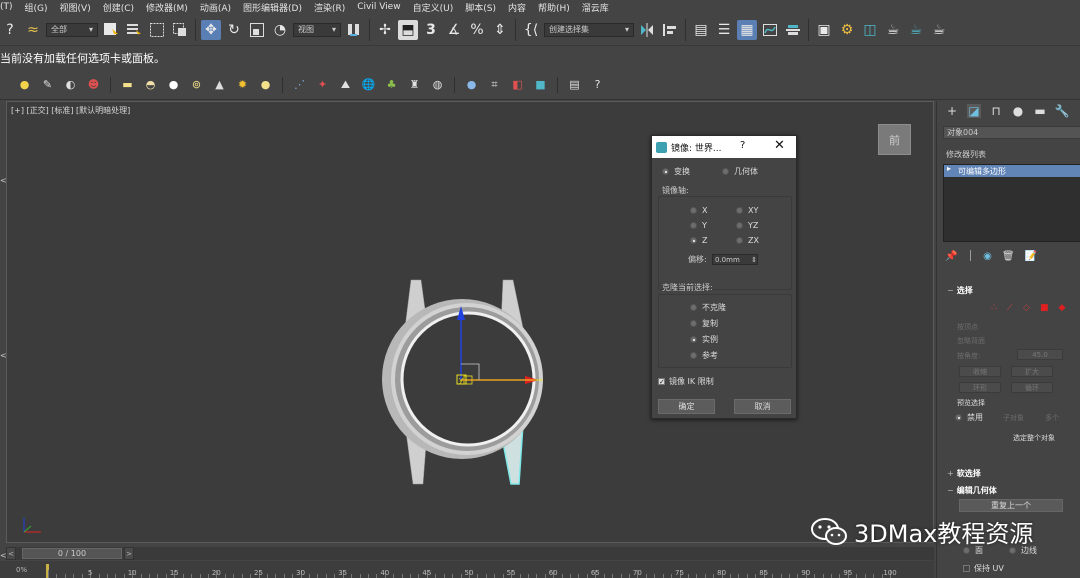 This screenshot has height=578, width=1080. What do you see at coordinates (33, 30) in the screenshot?
I see `bind-spacewarp-icon: ≈` at bounding box center [33, 30].